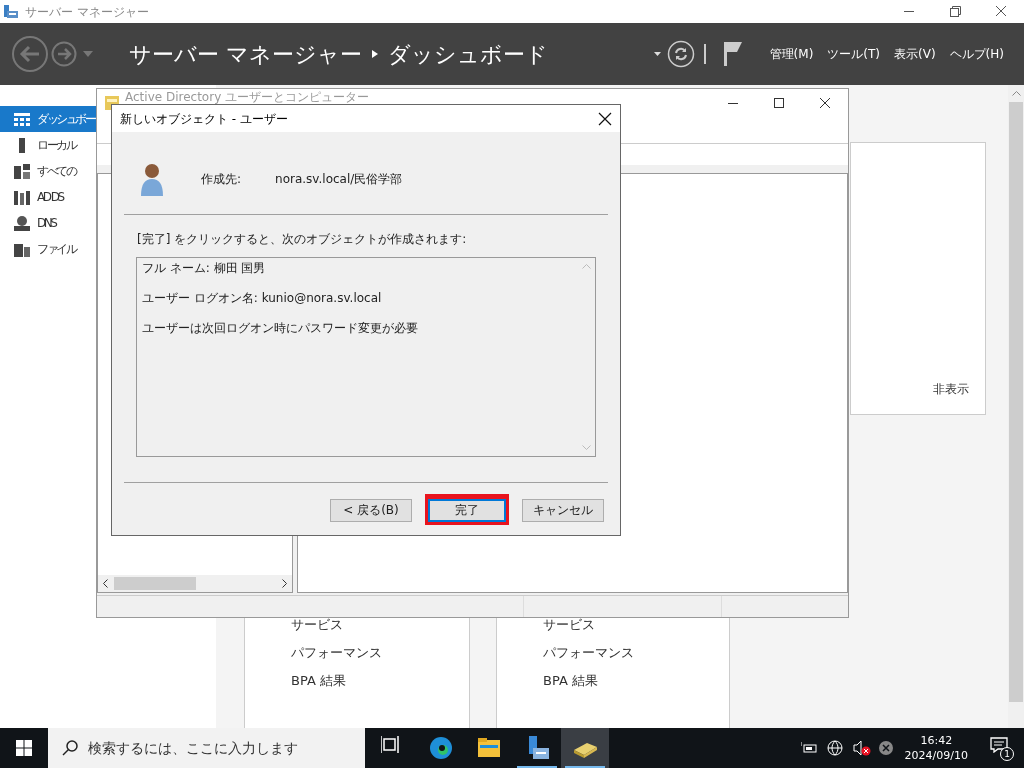 The image size is (1024, 768). What do you see at coordinates (468, 54) in the screenshot?
I see `breadcrumb-item: ダッシュボード` at bounding box center [468, 54].